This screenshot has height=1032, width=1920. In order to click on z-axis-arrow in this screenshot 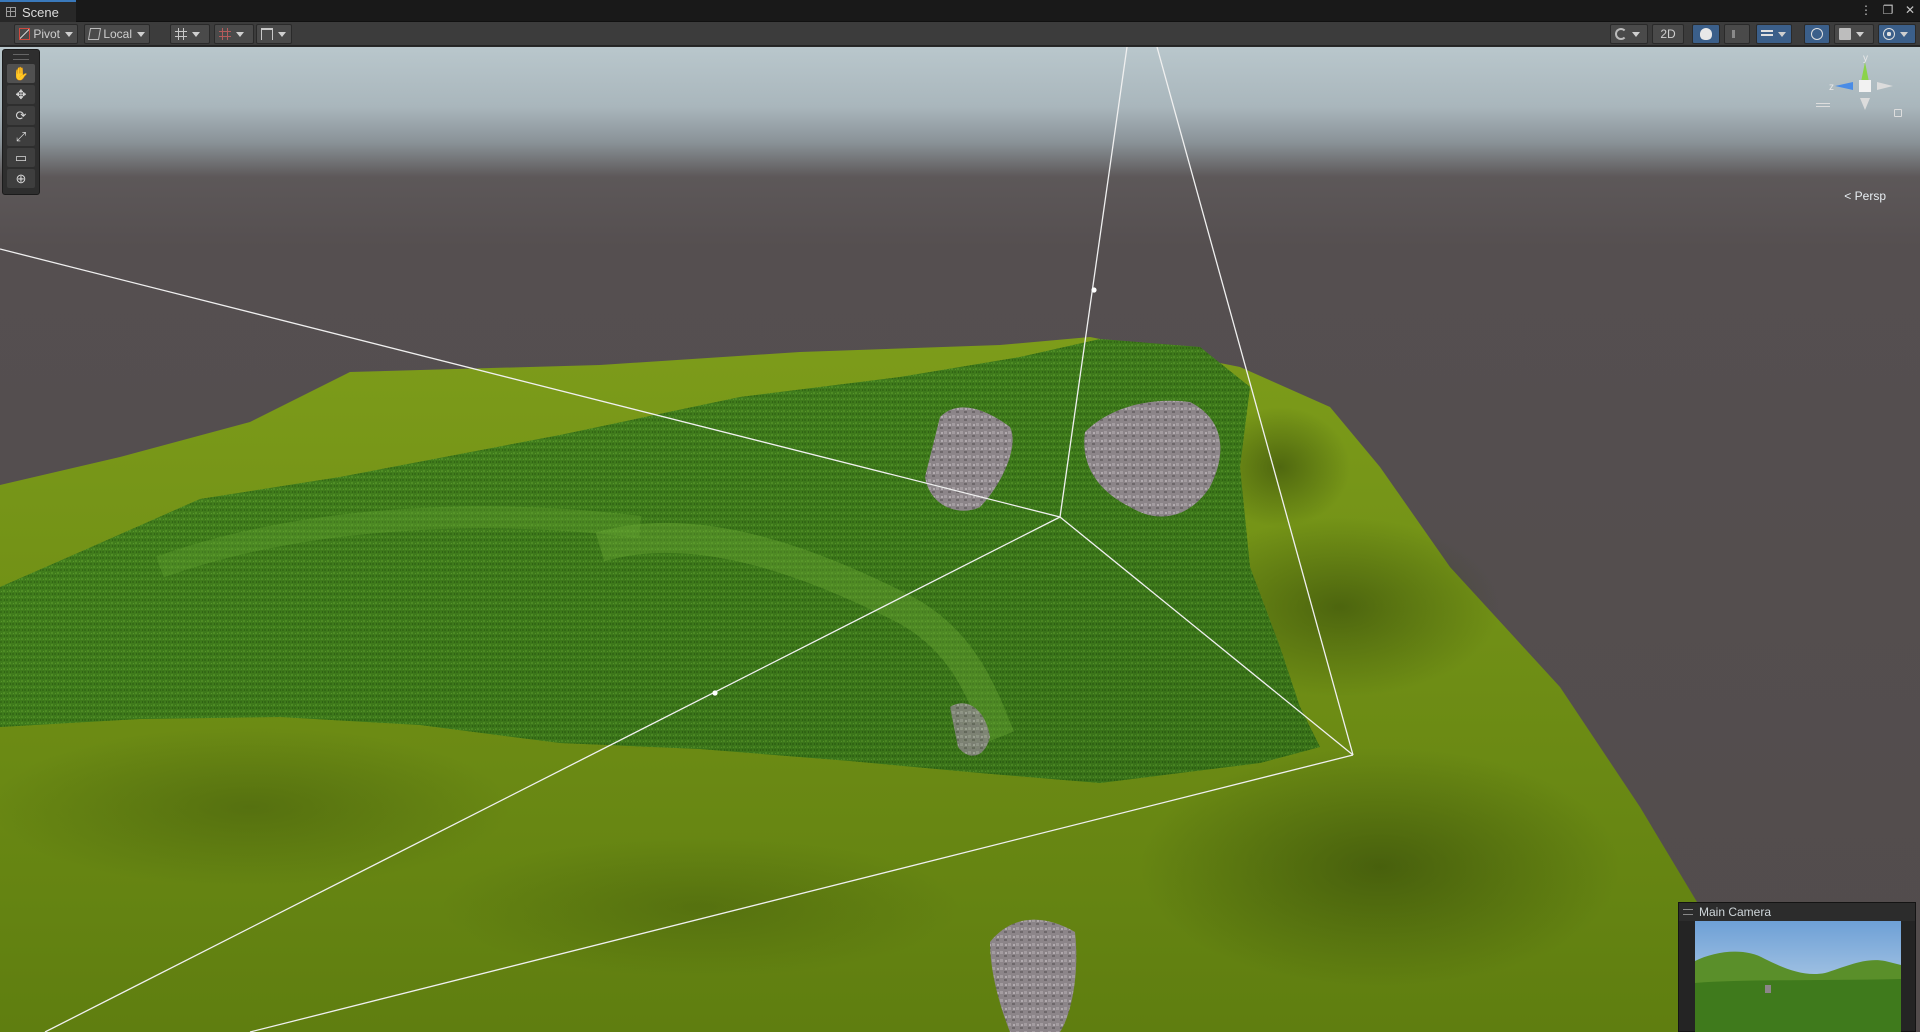, I will do `click(1844, 86)`.